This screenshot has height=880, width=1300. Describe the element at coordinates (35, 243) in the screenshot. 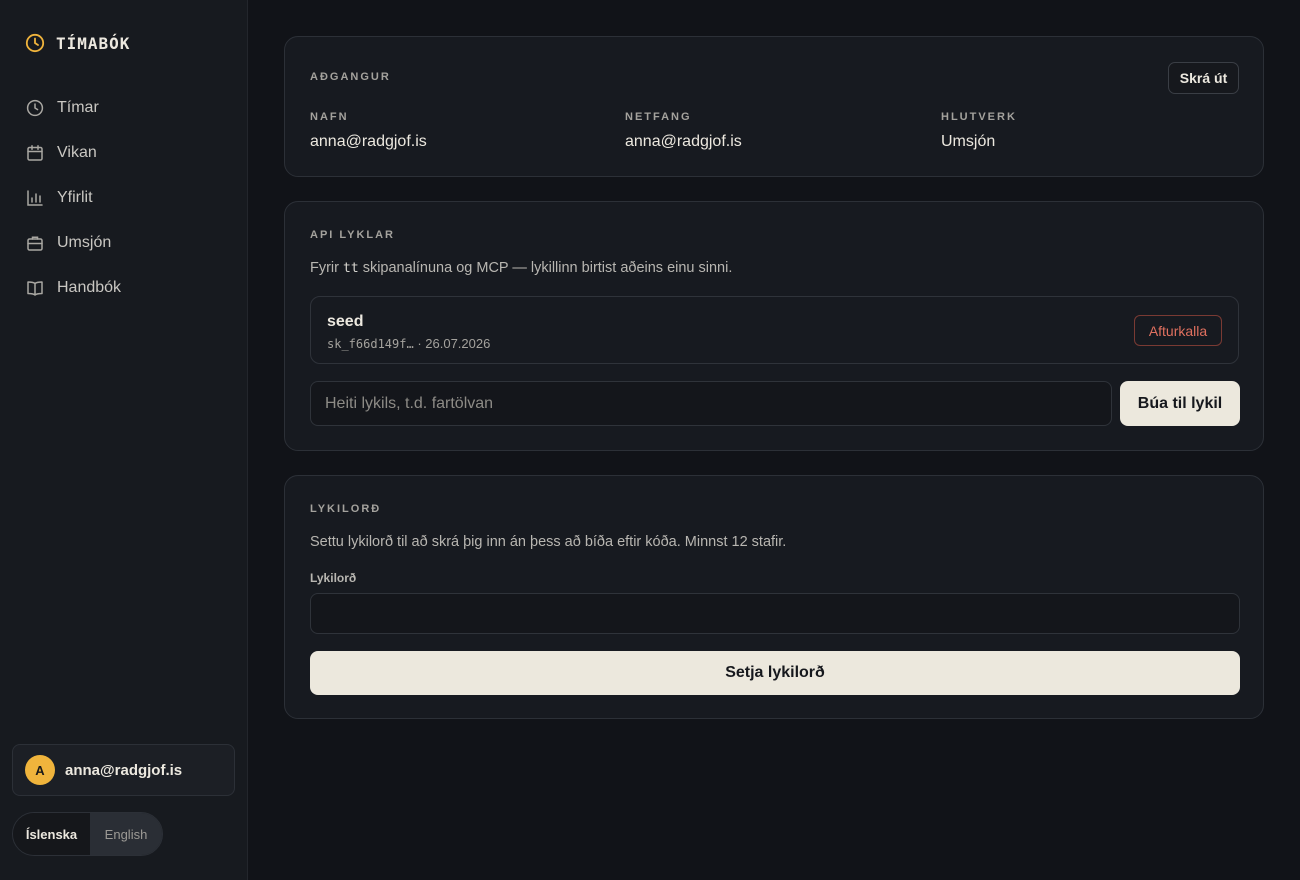

I see `briefcase-icon` at that location.